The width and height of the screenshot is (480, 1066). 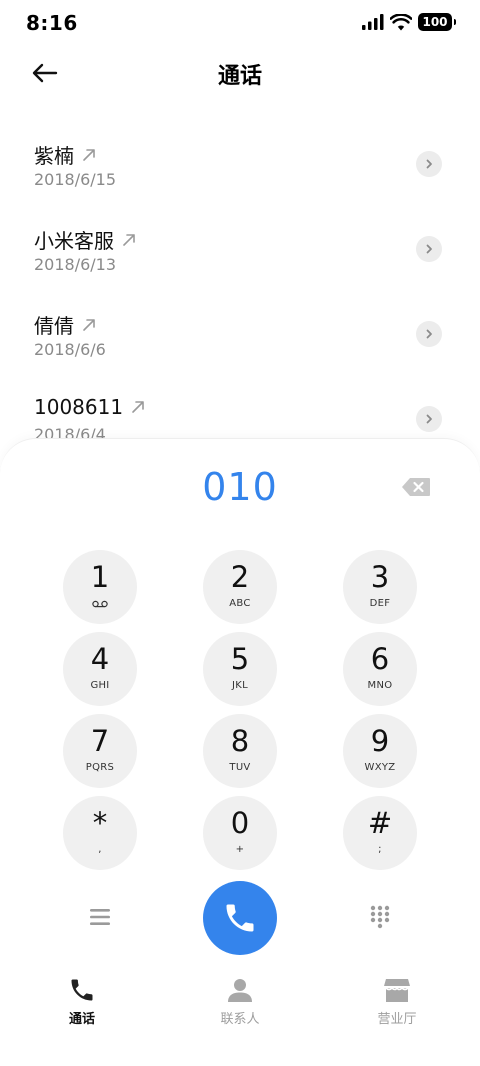 I want to click on key-letters: MNO, so click(x=380, y=685).